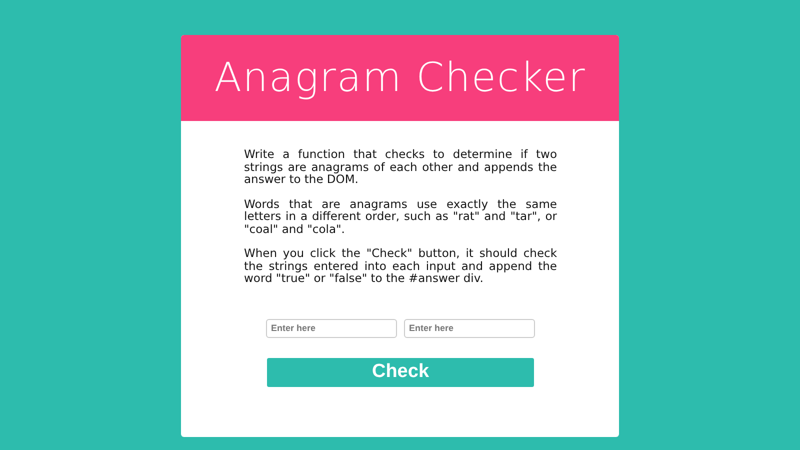 This screenshot has height=450, width=800. I want to click on instruction-paragraph: Words that are anagrams use exactly the same letters in a different order, such as "rat" and "tar", or "coal" and "cola"., so click(400, 216).